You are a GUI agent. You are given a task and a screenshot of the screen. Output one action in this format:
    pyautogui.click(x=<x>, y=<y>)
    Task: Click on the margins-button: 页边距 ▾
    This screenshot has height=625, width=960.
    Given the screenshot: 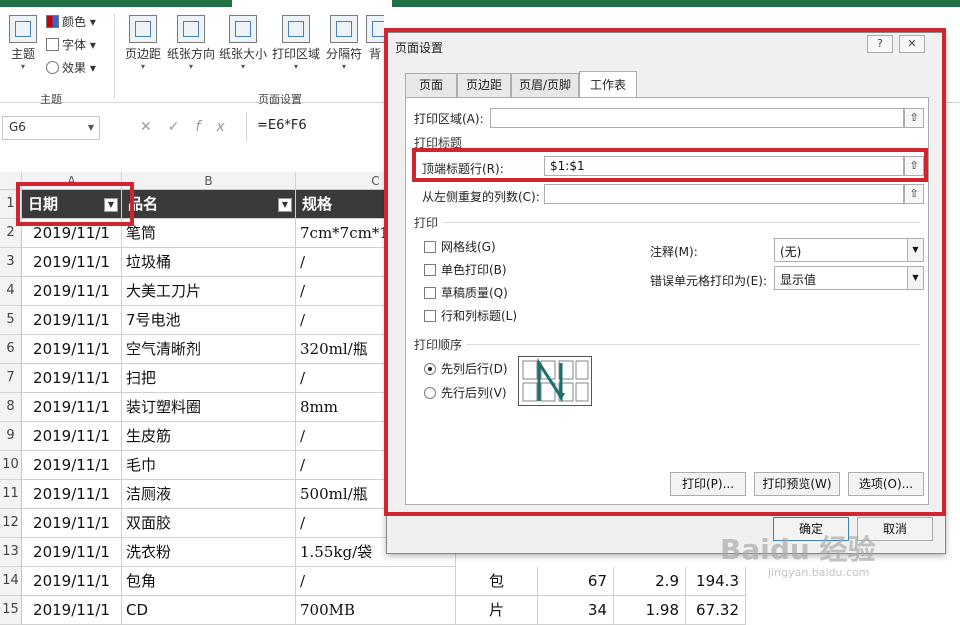 What is the action you would take?
    pyautogui.click(x=143, y=43)
    